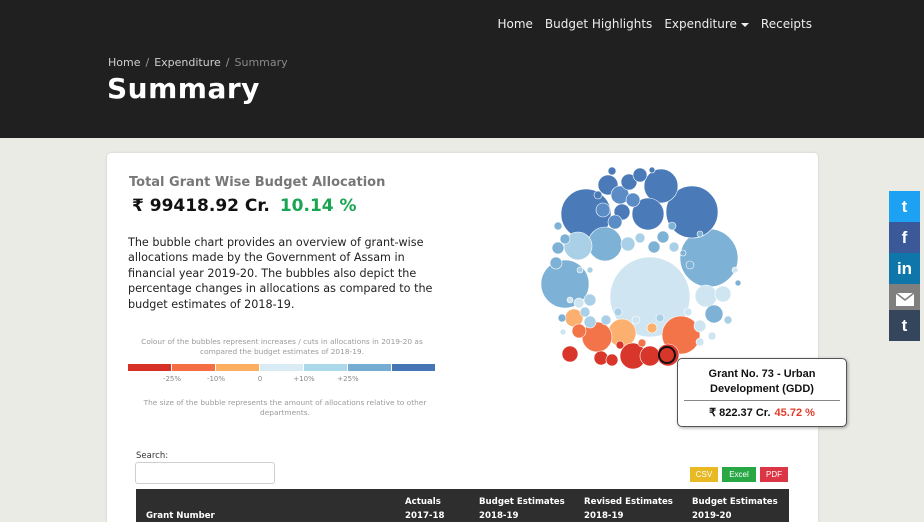 This screenshot has height=522, width=924. I want to click on col-actuals-year: 2017-18, so click(424, 516).